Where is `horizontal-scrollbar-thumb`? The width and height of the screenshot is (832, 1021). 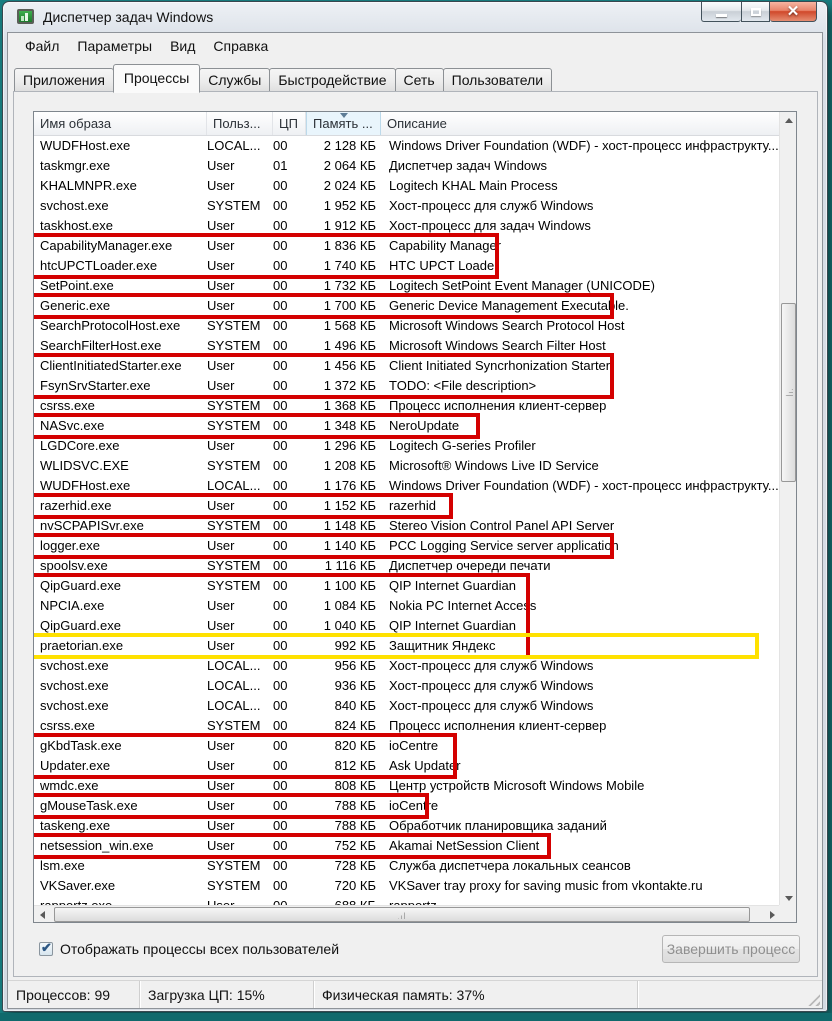
horizontal-scrollbar-thumb is located at coordinates (402, 914).